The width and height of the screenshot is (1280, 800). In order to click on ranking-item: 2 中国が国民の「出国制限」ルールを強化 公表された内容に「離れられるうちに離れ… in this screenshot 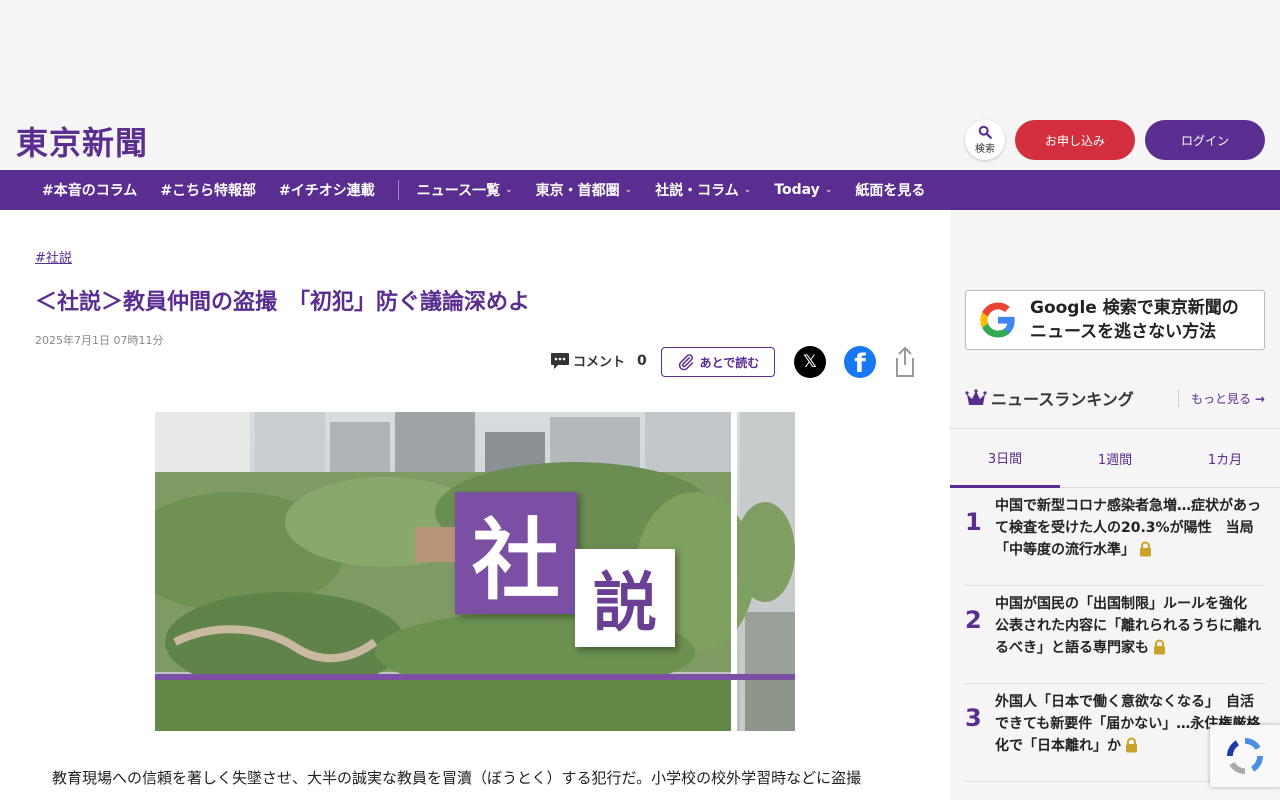, I will do `click(1115, 635)`.